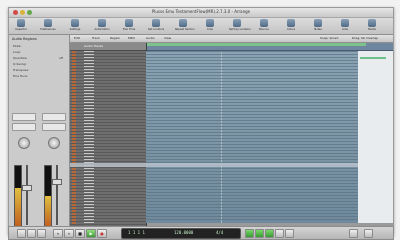  I want to click on toolbar-button-repeat-section: Repeat Section, so click(185, 26).